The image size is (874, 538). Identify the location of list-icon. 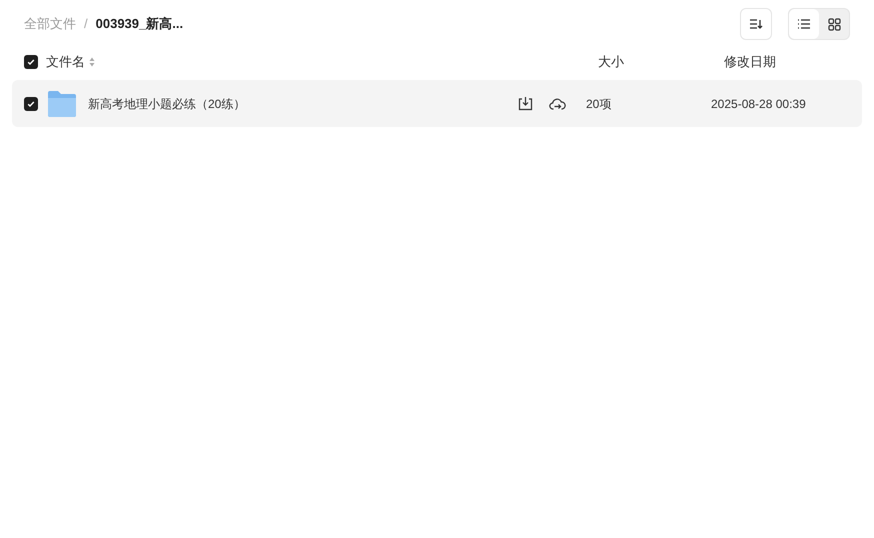
(804, 24).